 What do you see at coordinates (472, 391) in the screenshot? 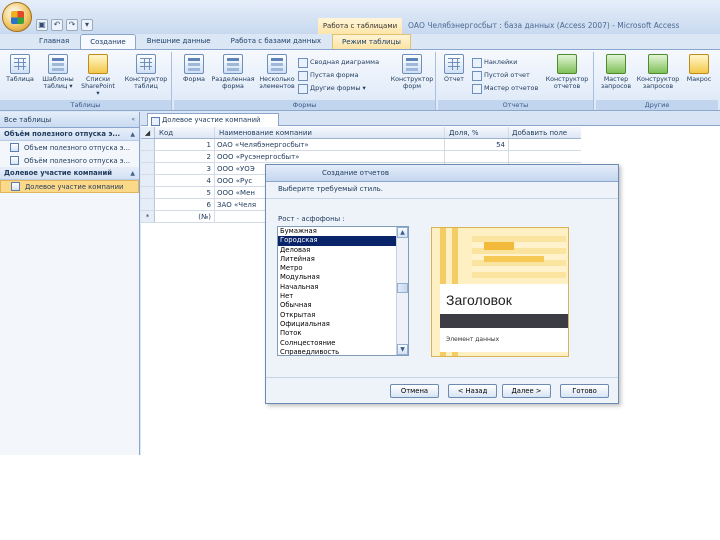
I see `back-button: < Назад` at bounding box center [472, 391].